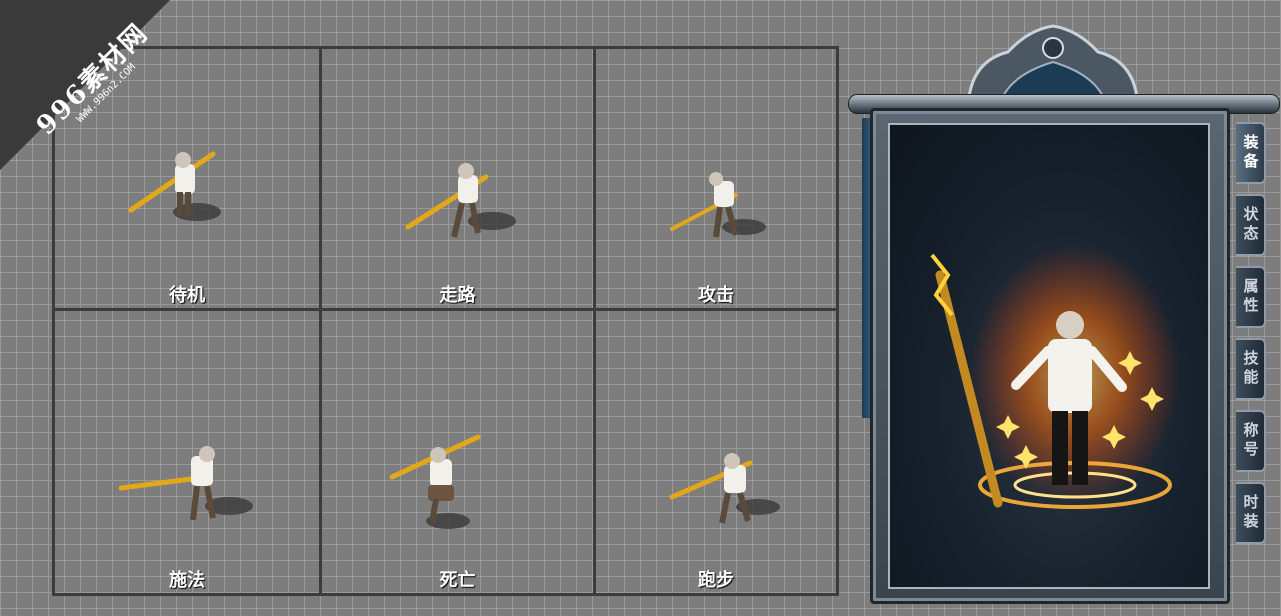 The image size is (1281, 616). What do you see at coordinates (1251, 297) in the screenshot?
I see `tab-attributes: 属性` at bounding box center [1251, 297].